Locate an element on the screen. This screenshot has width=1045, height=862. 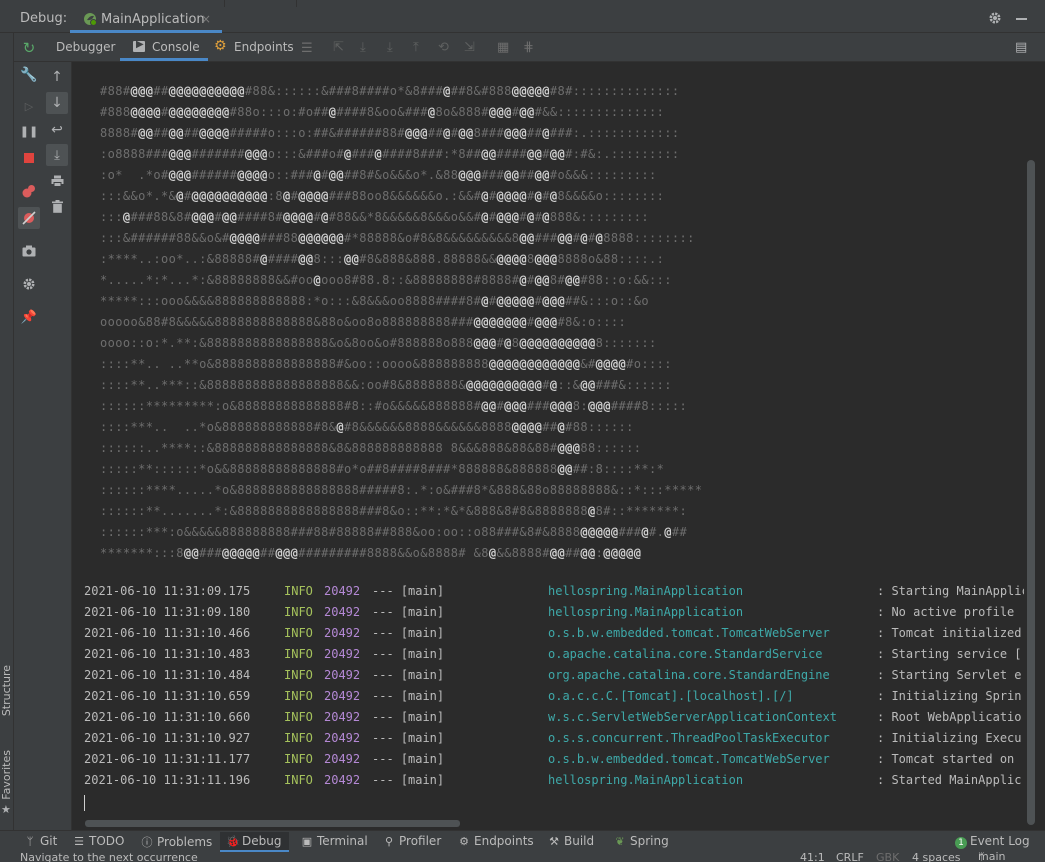
console-caret-icon: ▶ is located at coordinates (140, 44).